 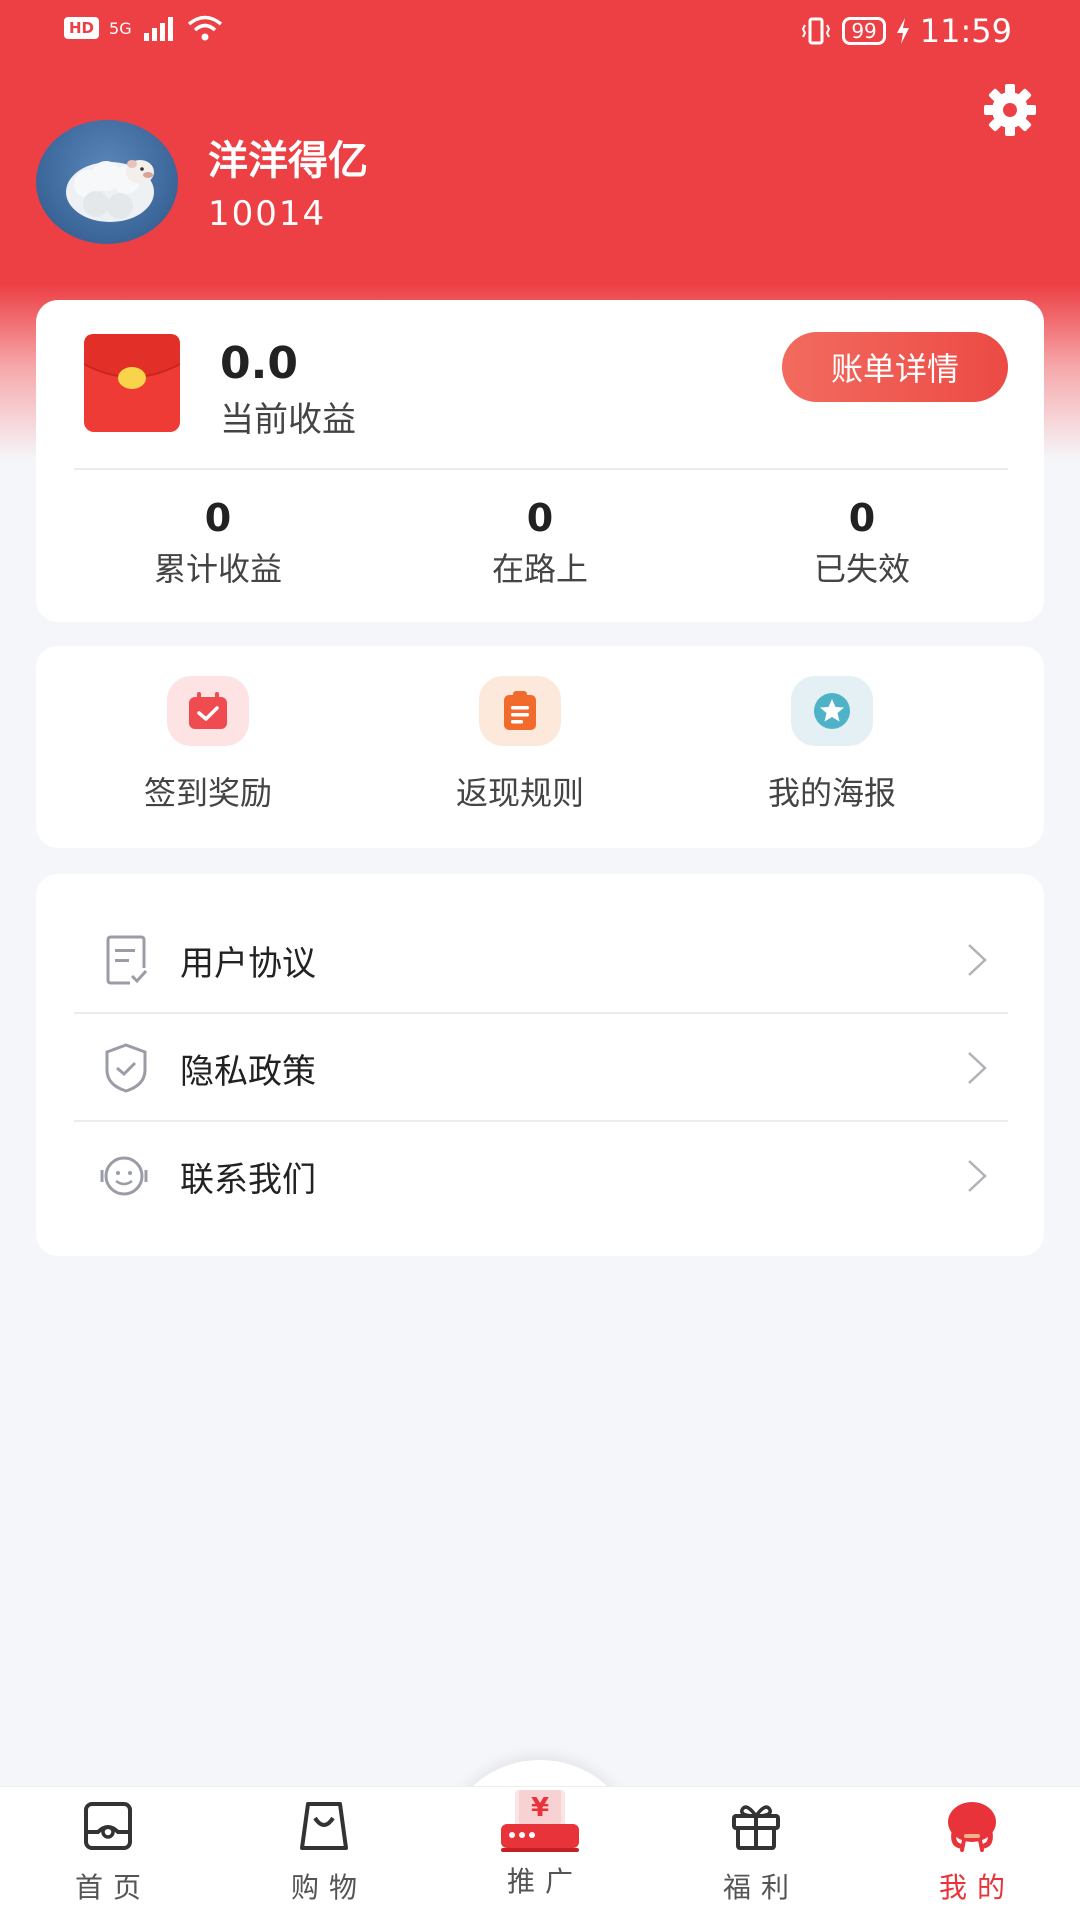 What do you see at coordinates (902, 31) in the screenshot?
I see `charging-icon` at bounding box center [902, 31].